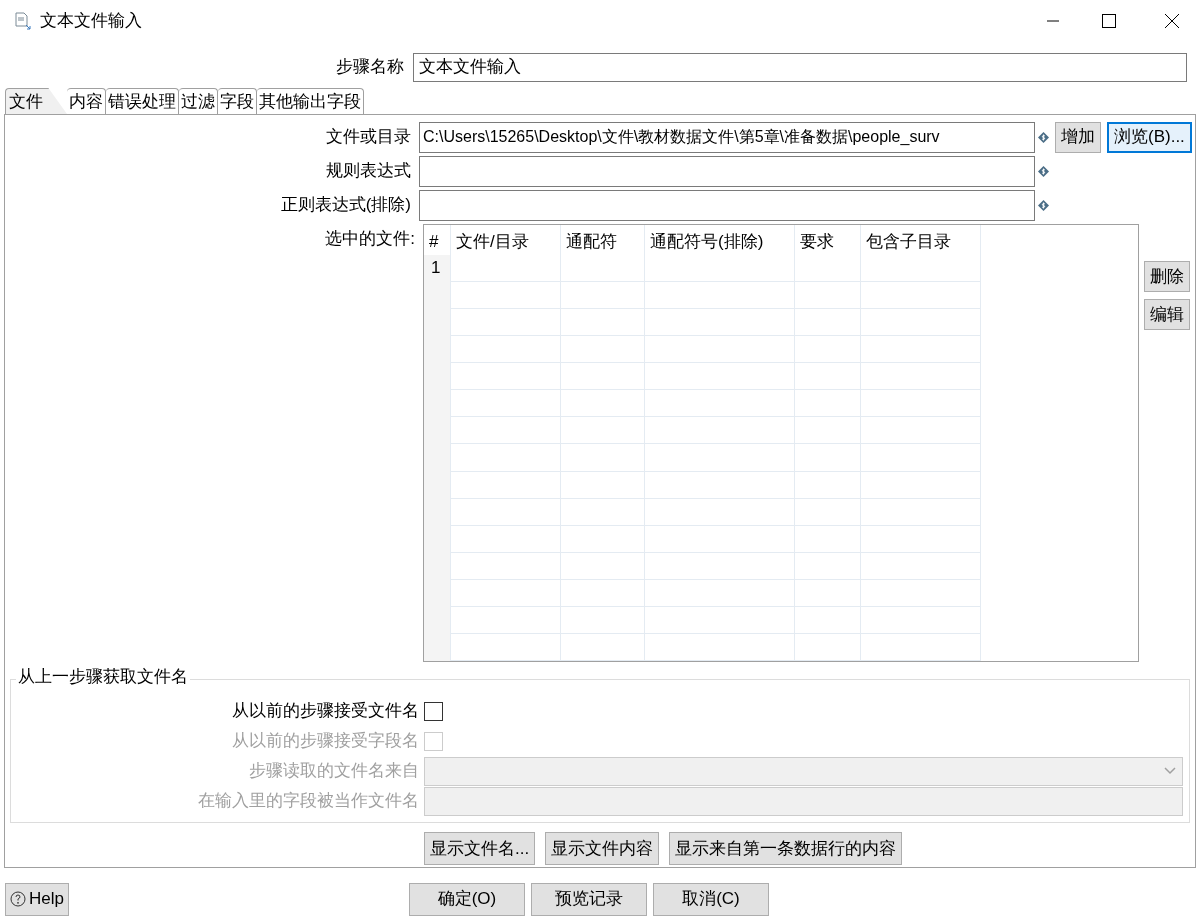  Describe the element at coordinates (1167, 314) in the screenshot. I see `edit-button: 编辑` at that location.